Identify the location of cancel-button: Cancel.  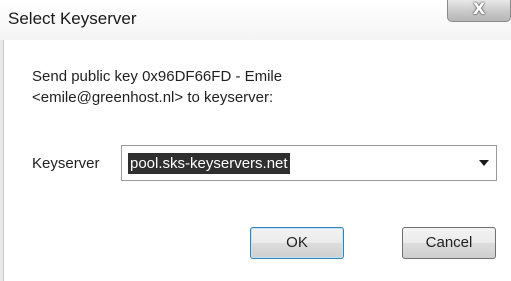
(449, 243).